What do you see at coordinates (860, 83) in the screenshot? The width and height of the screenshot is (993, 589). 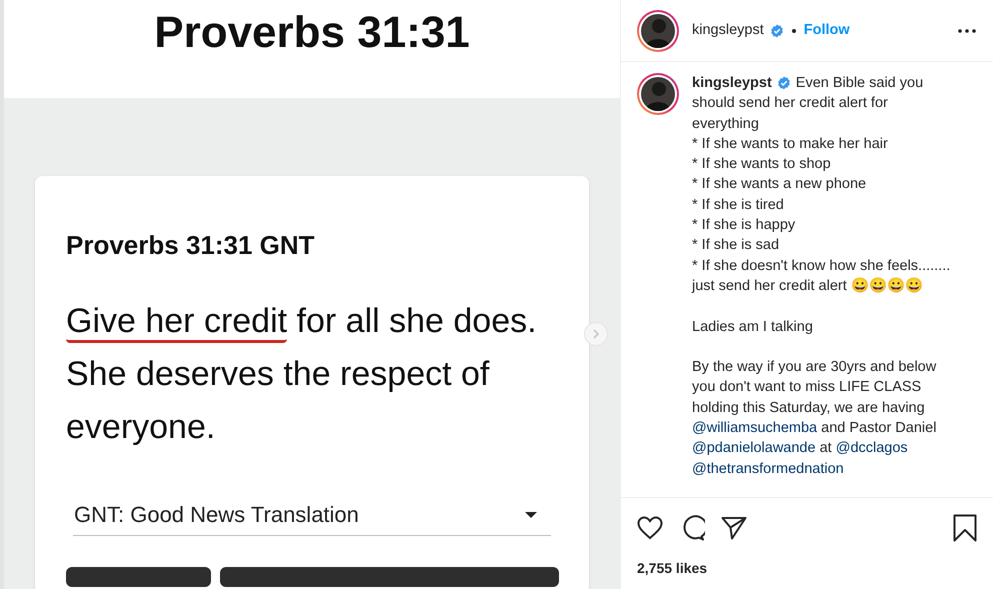 I see `caption-text: Even Bible said you` at bounding box center [860, 83].